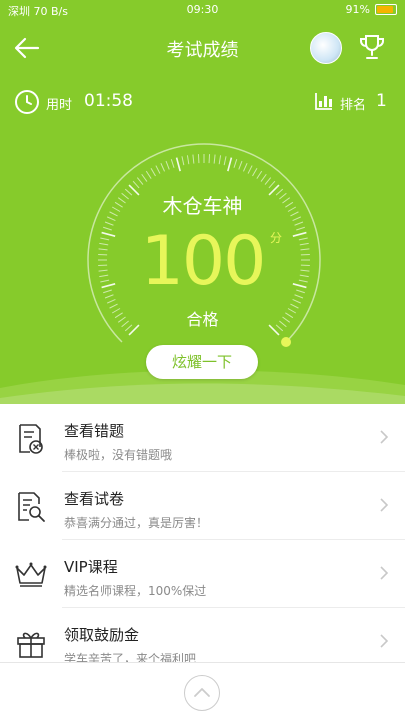 This screenshot has height=721, width=405. I want to click on menu-item-title: 查看试卷, so click(94, 498).